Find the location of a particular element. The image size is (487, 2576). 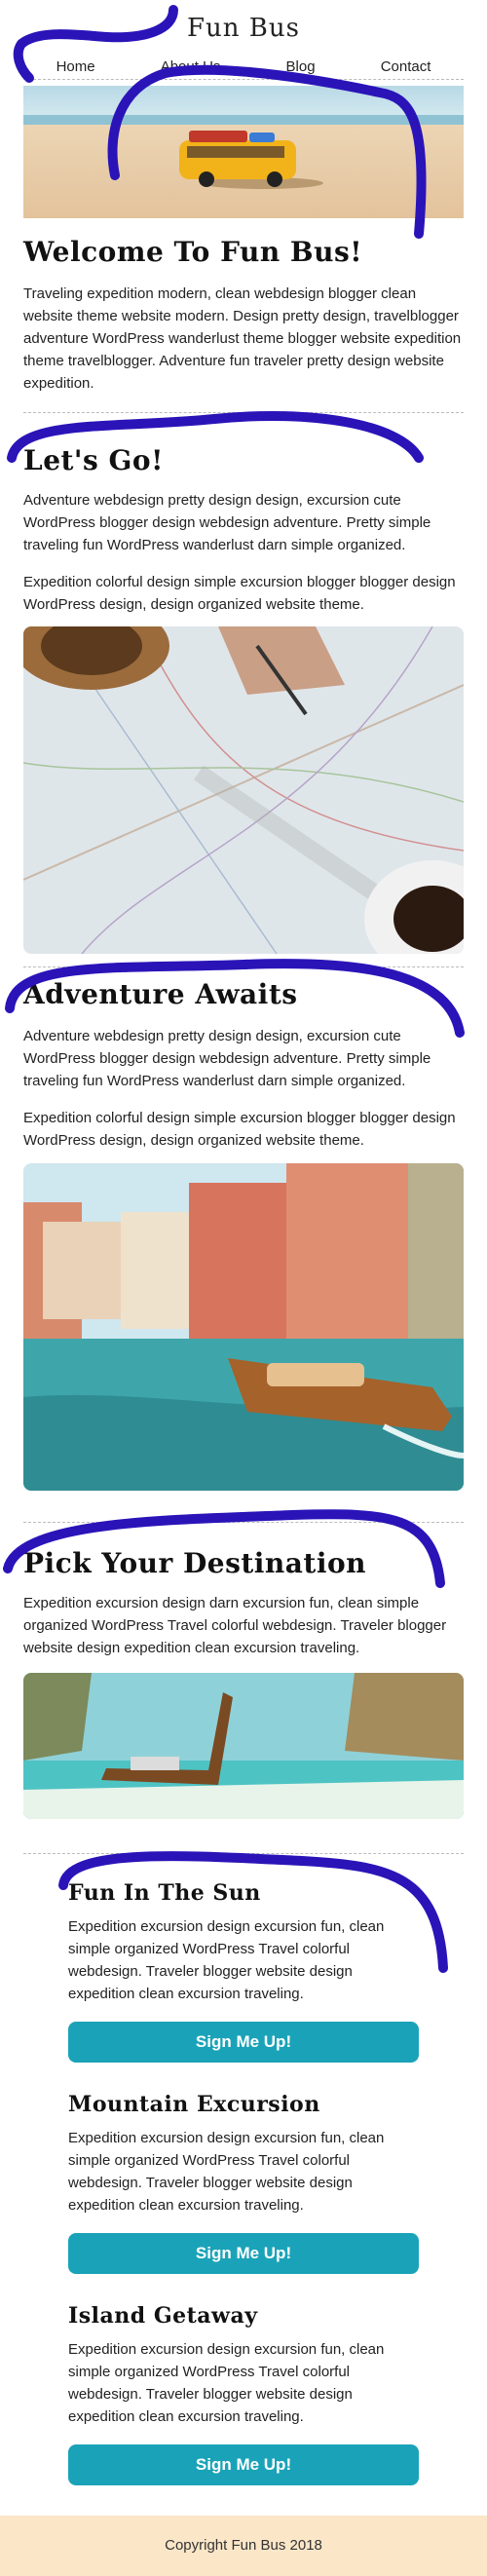

lets-go-heading: Let's Go! is located at coordinates (93, 460).